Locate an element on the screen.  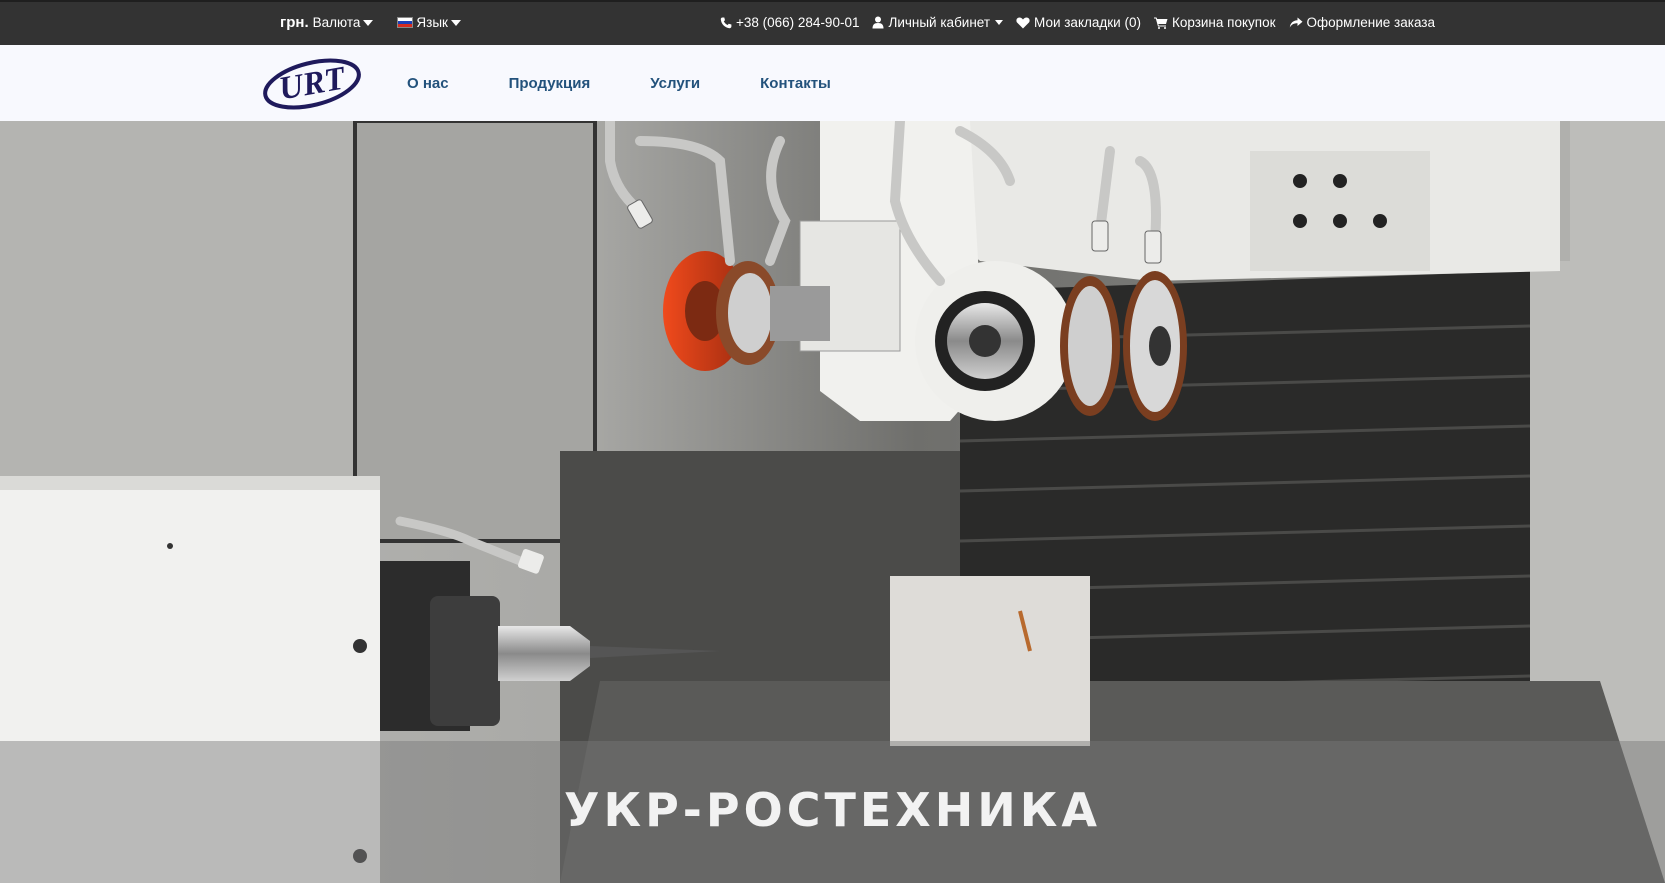
language-dropdown: Язык is located at coordinates (429, 22).